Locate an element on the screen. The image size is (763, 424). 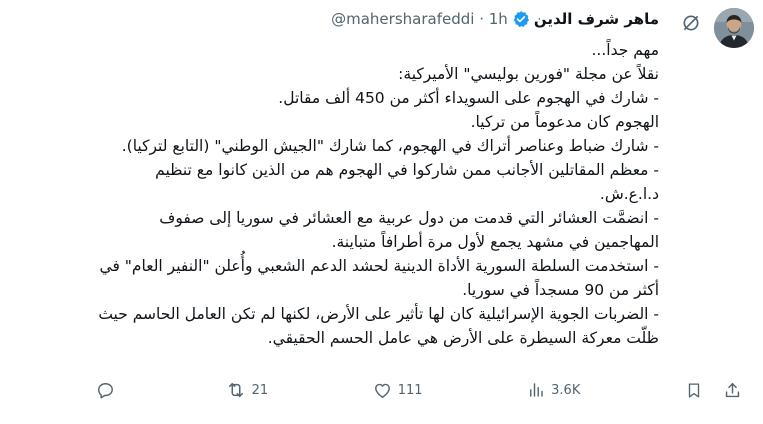
like-count: 111 is located at coordinates (410, 390).